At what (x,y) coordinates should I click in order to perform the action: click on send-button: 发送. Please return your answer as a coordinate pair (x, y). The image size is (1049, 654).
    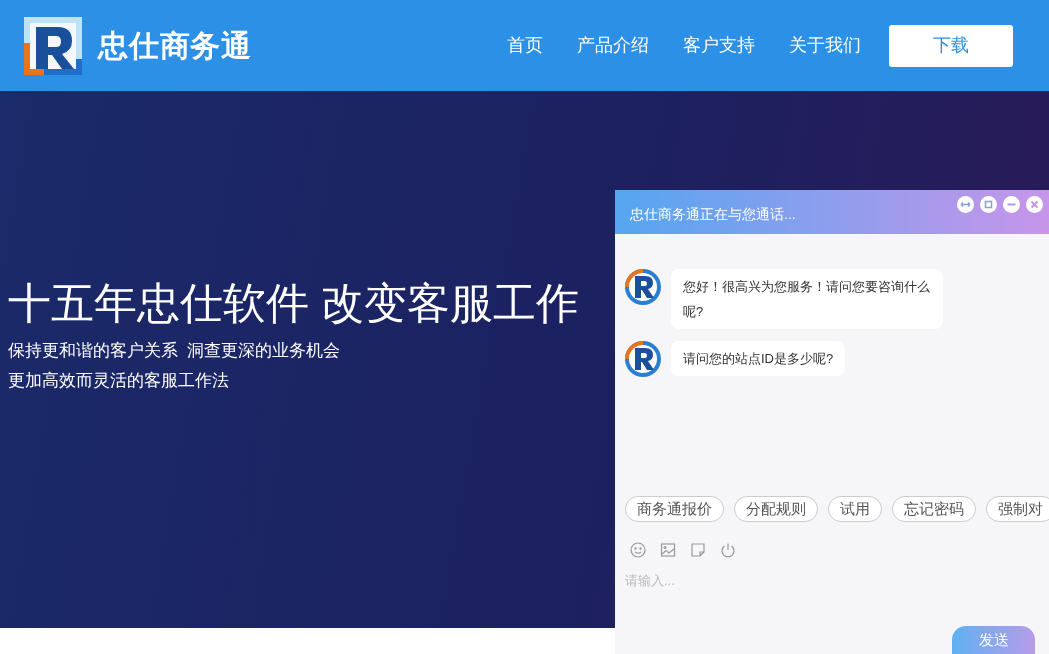
    Looking at the image, I should click on (993, 640).